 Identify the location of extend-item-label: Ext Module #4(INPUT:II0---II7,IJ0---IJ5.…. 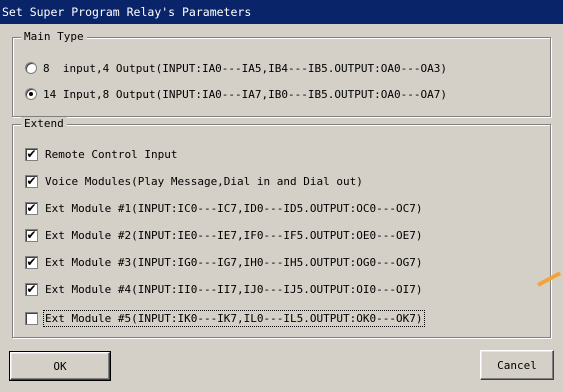
(234, 289).